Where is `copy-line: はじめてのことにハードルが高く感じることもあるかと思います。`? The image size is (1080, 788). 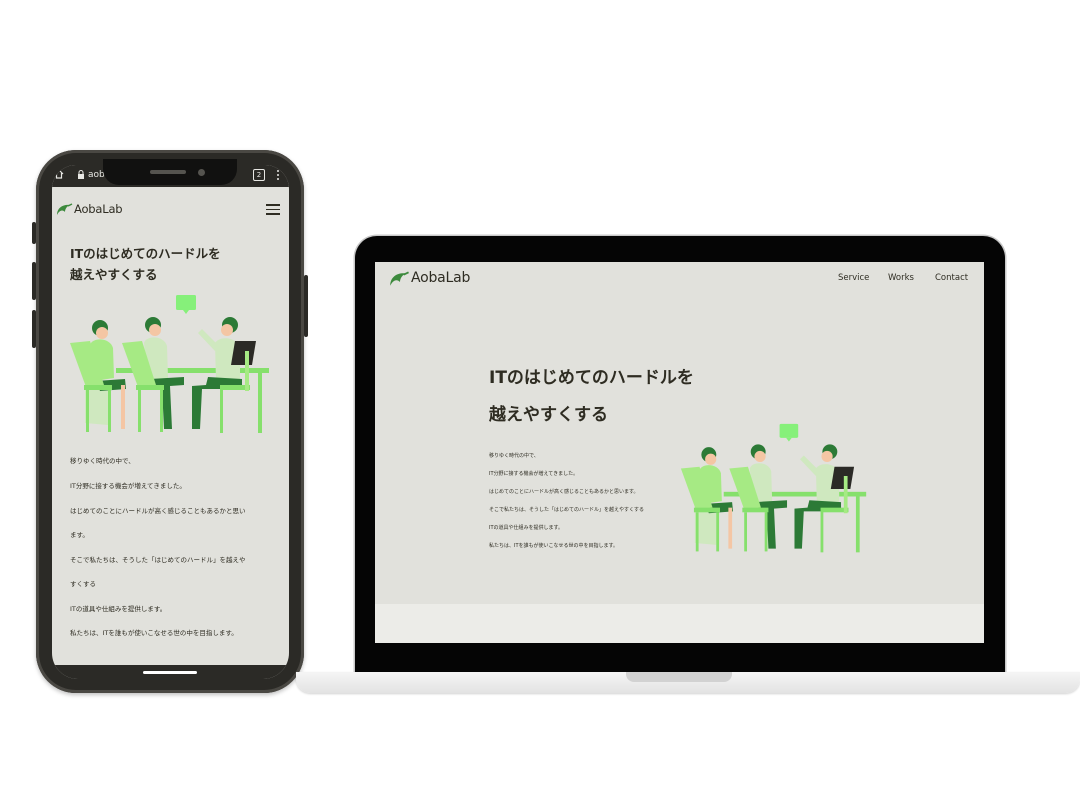 copy-line: はじめてのことにハードルが高く感じることもあるかと思います。 is located at coordinates (564, 492).